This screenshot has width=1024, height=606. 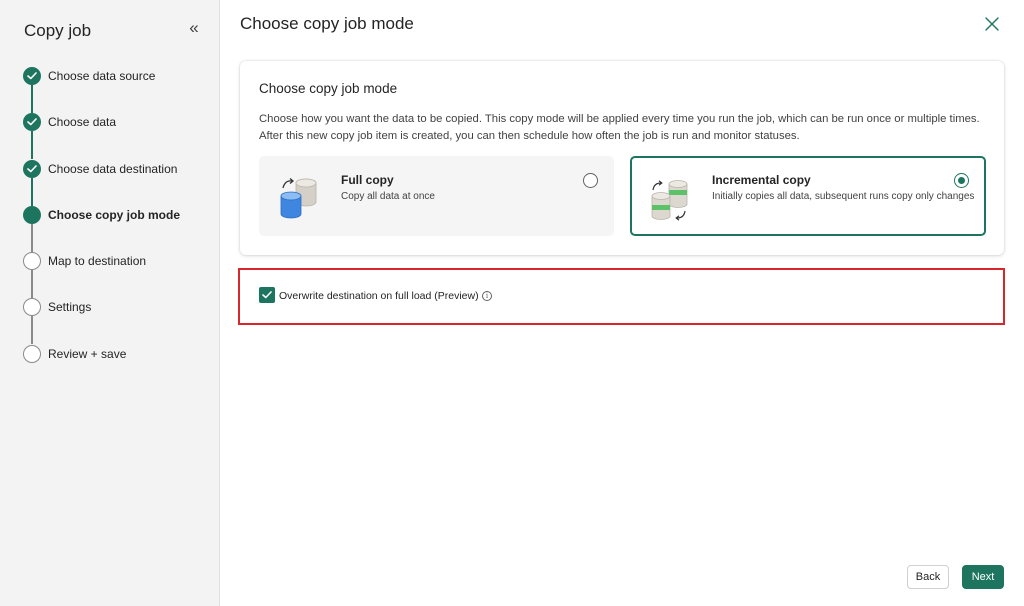 I want to click on chevron-double-left-icon: «, so click(x=194, y=29).